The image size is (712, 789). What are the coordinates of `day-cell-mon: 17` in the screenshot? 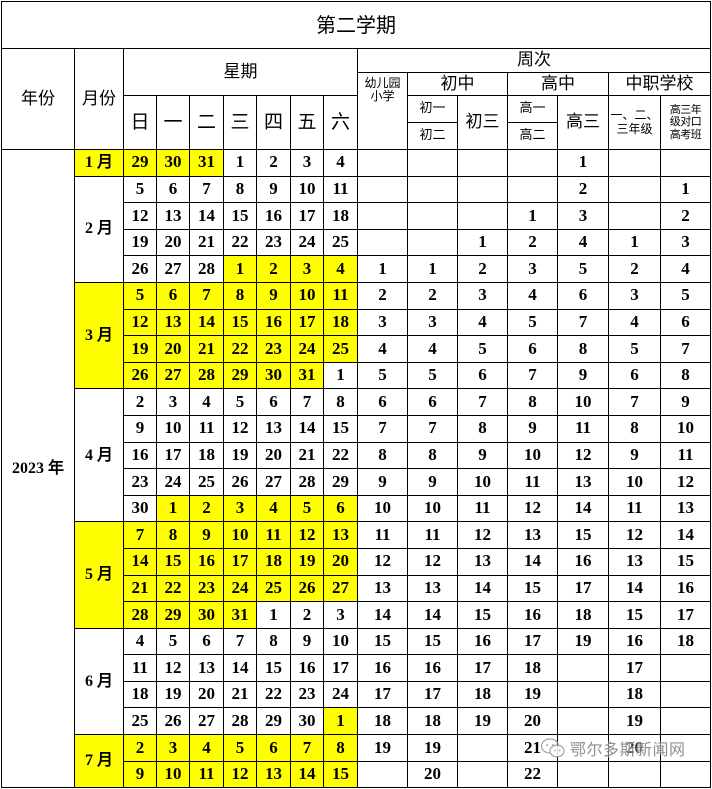 It's located at (173, 455).